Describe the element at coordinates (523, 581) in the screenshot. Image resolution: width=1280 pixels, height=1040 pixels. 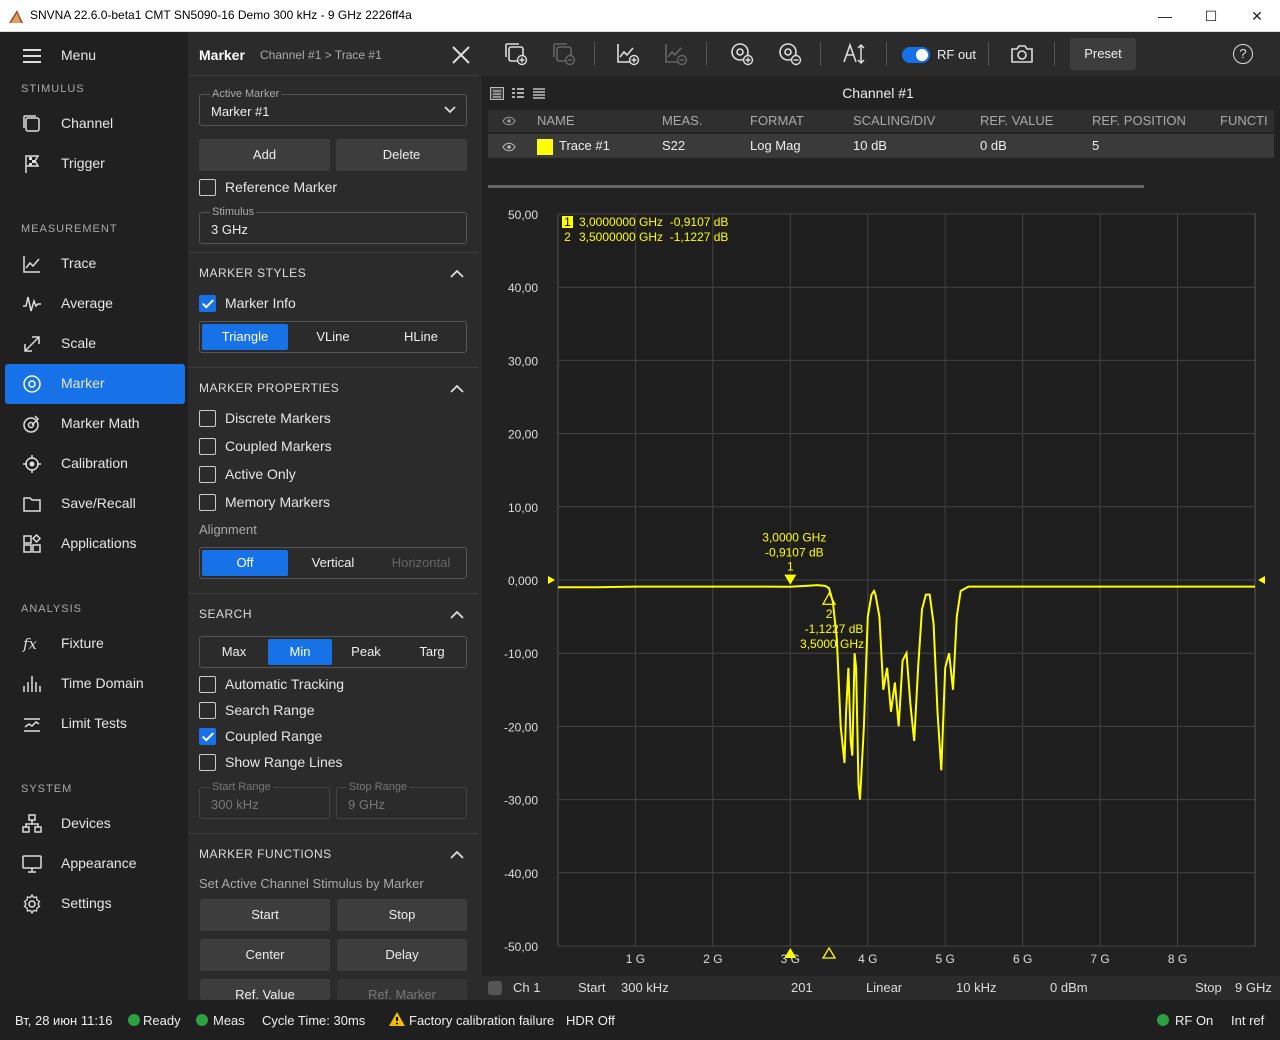
I see `y-tick-label: 0,000` at that location.